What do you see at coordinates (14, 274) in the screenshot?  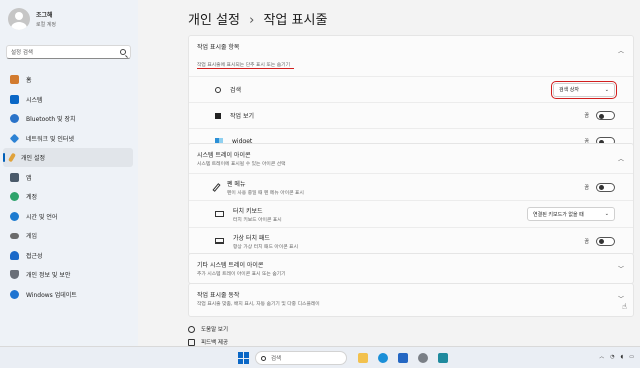 I see `shield-icon` at bounding box center [14, 274].